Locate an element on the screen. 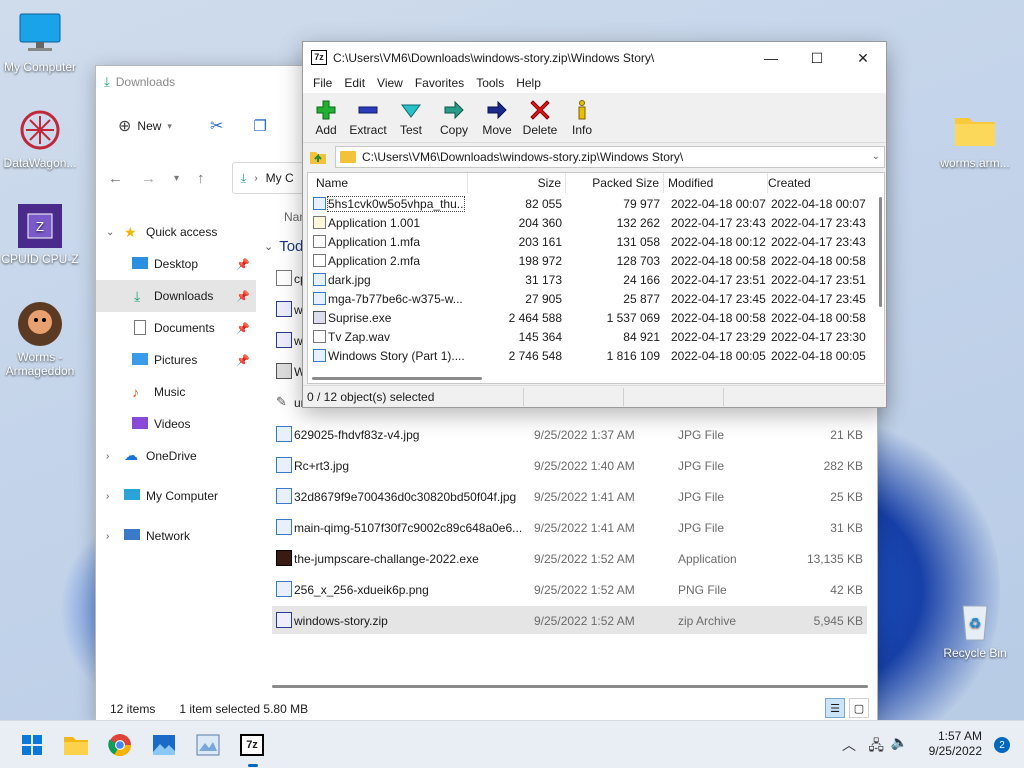  file-row-partial: W is located at coordinates (288, 371).